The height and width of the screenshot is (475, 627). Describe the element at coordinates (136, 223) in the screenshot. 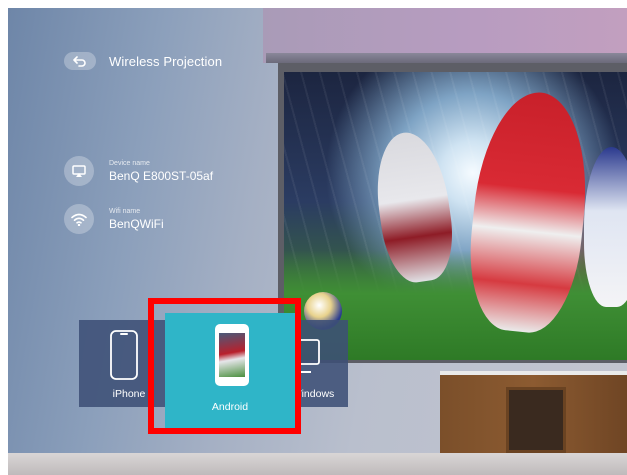

I see `wifi-name-value: BenQWiFi` at that location.